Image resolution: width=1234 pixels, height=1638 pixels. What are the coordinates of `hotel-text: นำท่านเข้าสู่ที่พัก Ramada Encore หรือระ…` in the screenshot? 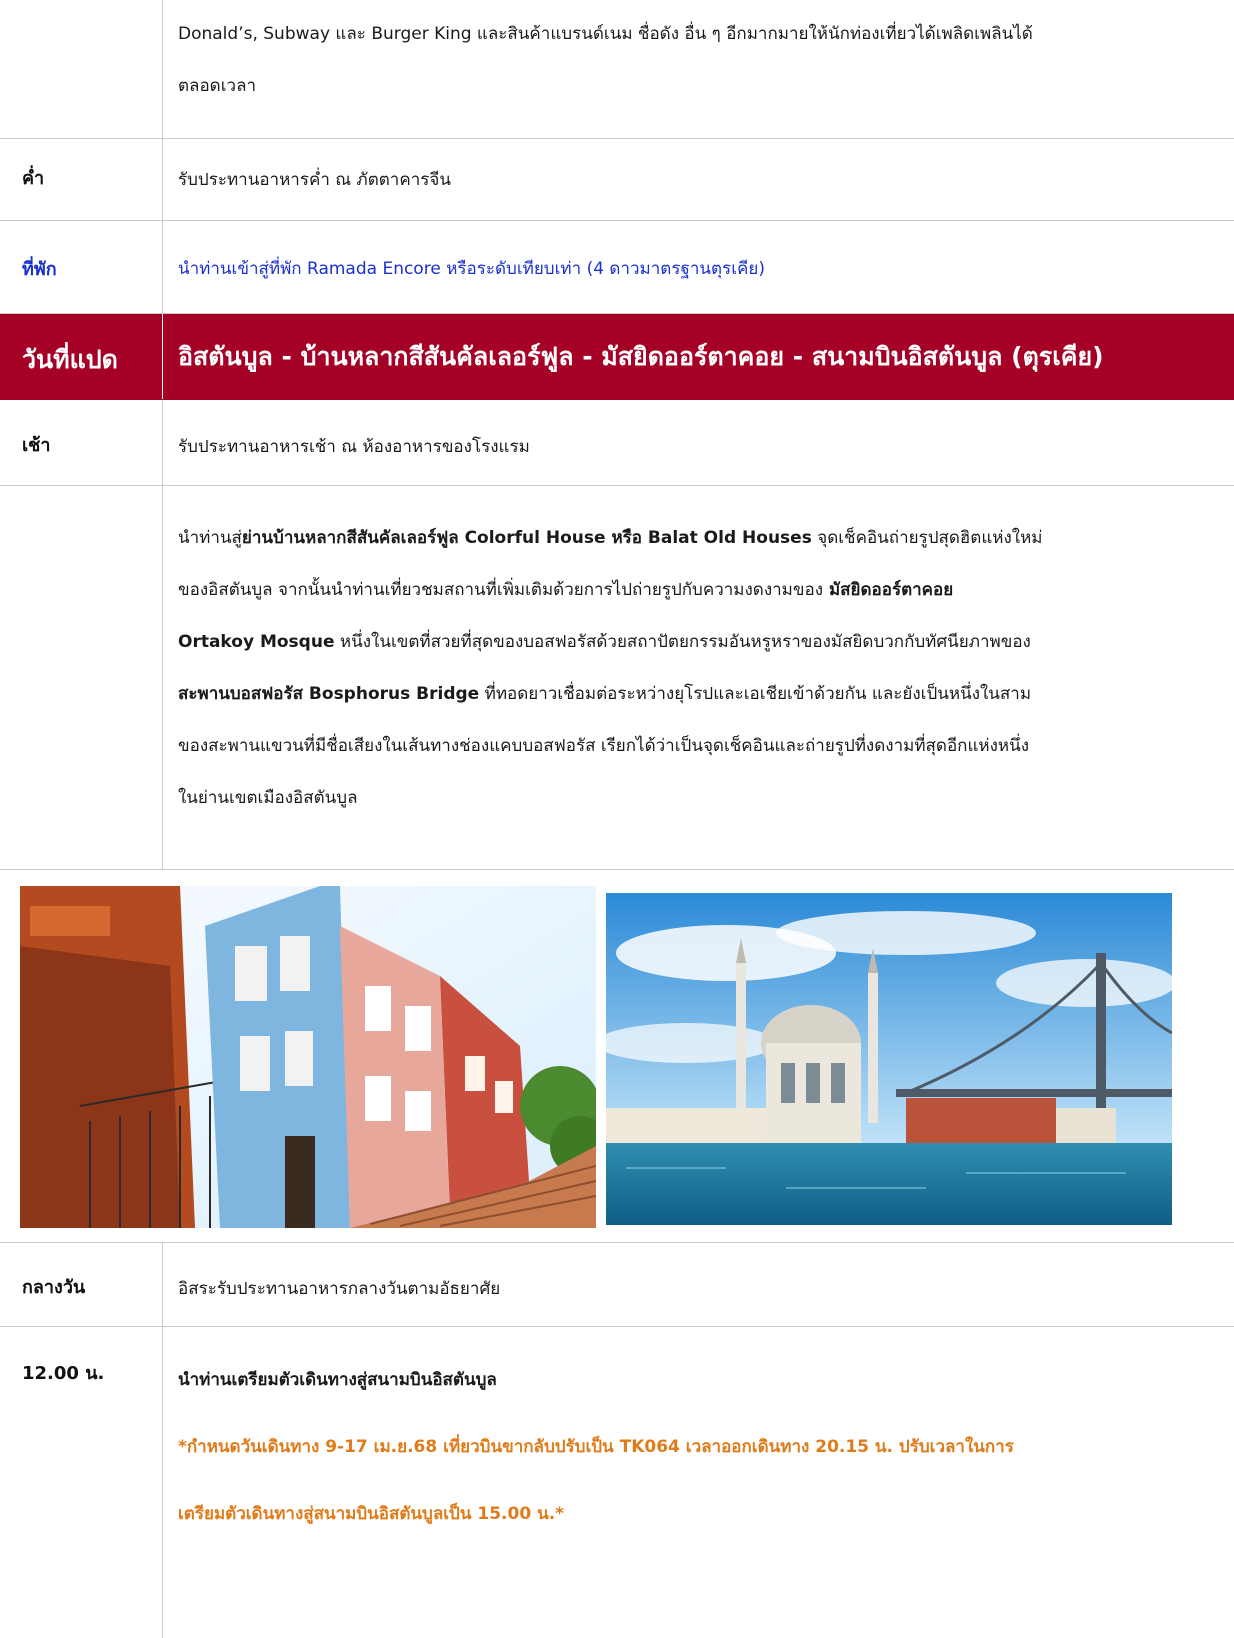 It's located at (471, 269).